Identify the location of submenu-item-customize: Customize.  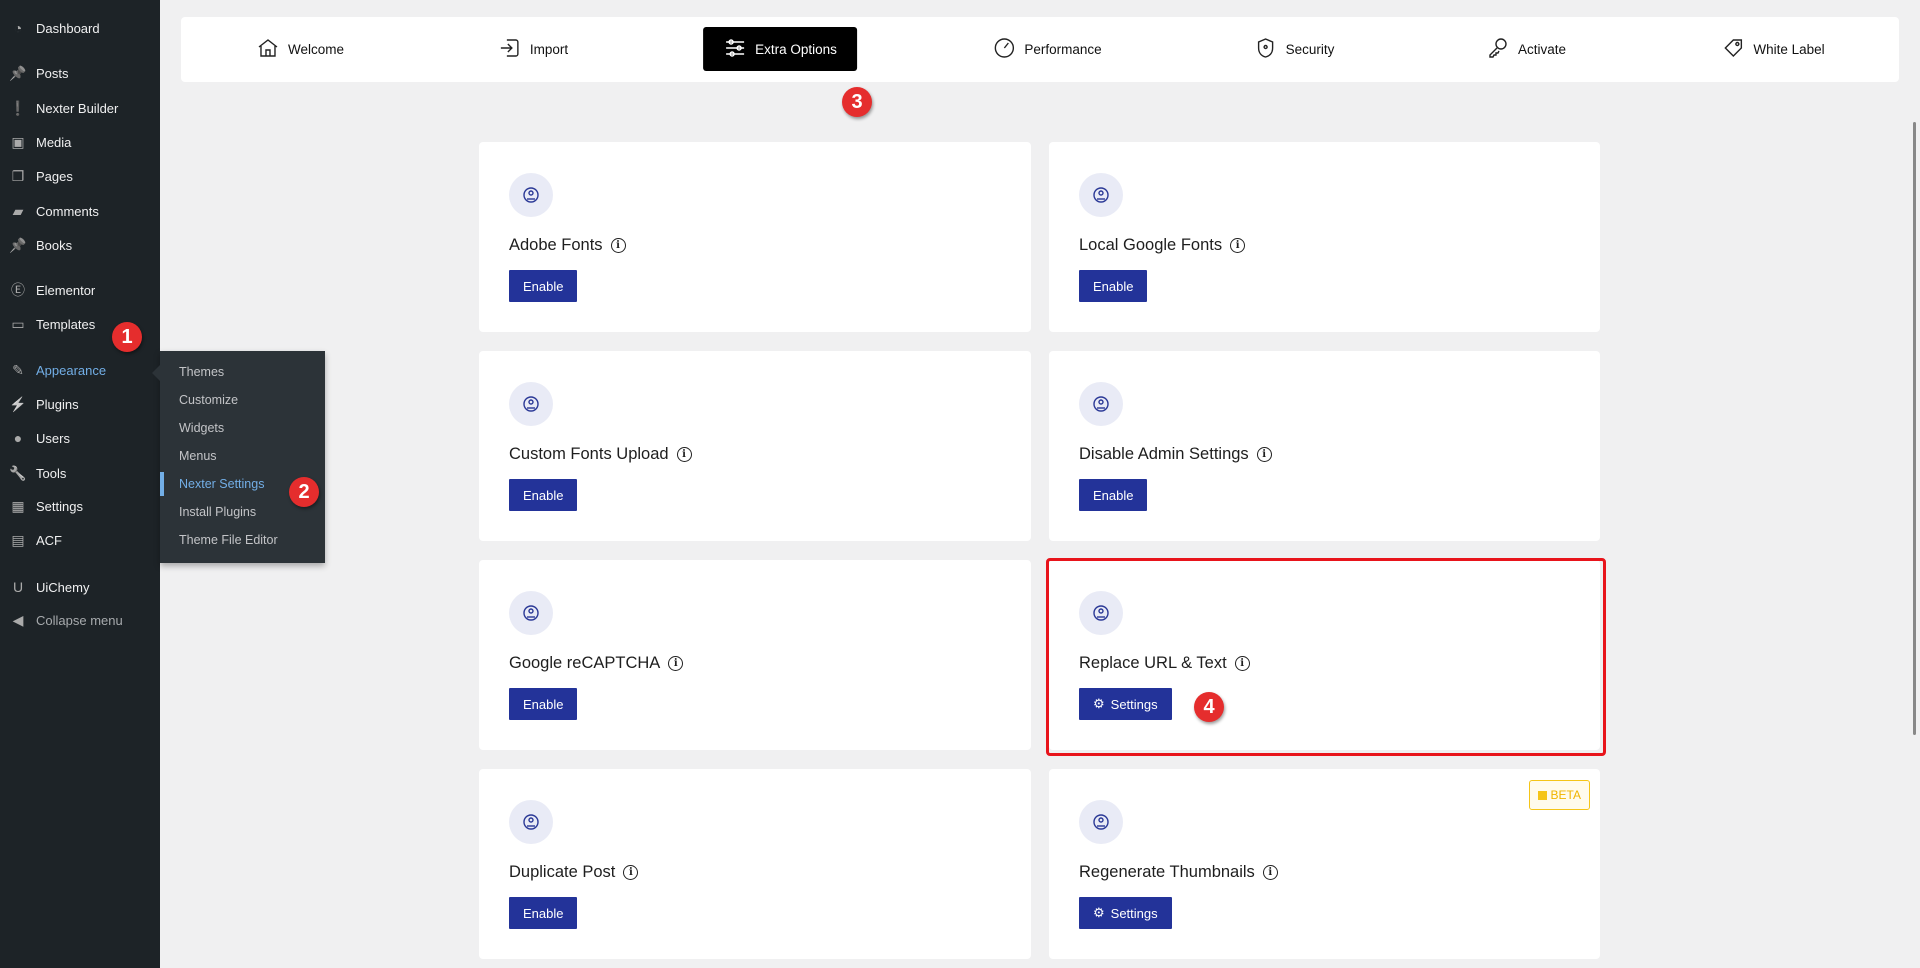
(242, 400).